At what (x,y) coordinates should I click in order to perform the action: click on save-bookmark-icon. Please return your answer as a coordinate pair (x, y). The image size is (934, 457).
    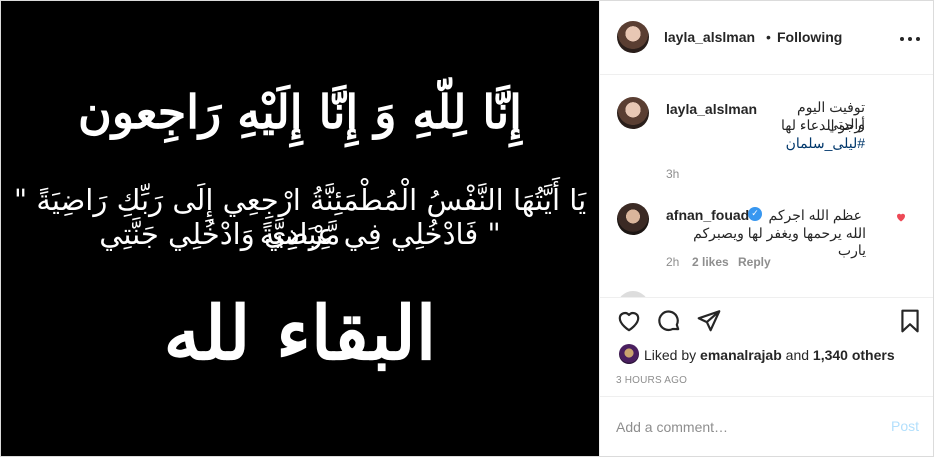
    Looking at the image, I should click on (910, 321).